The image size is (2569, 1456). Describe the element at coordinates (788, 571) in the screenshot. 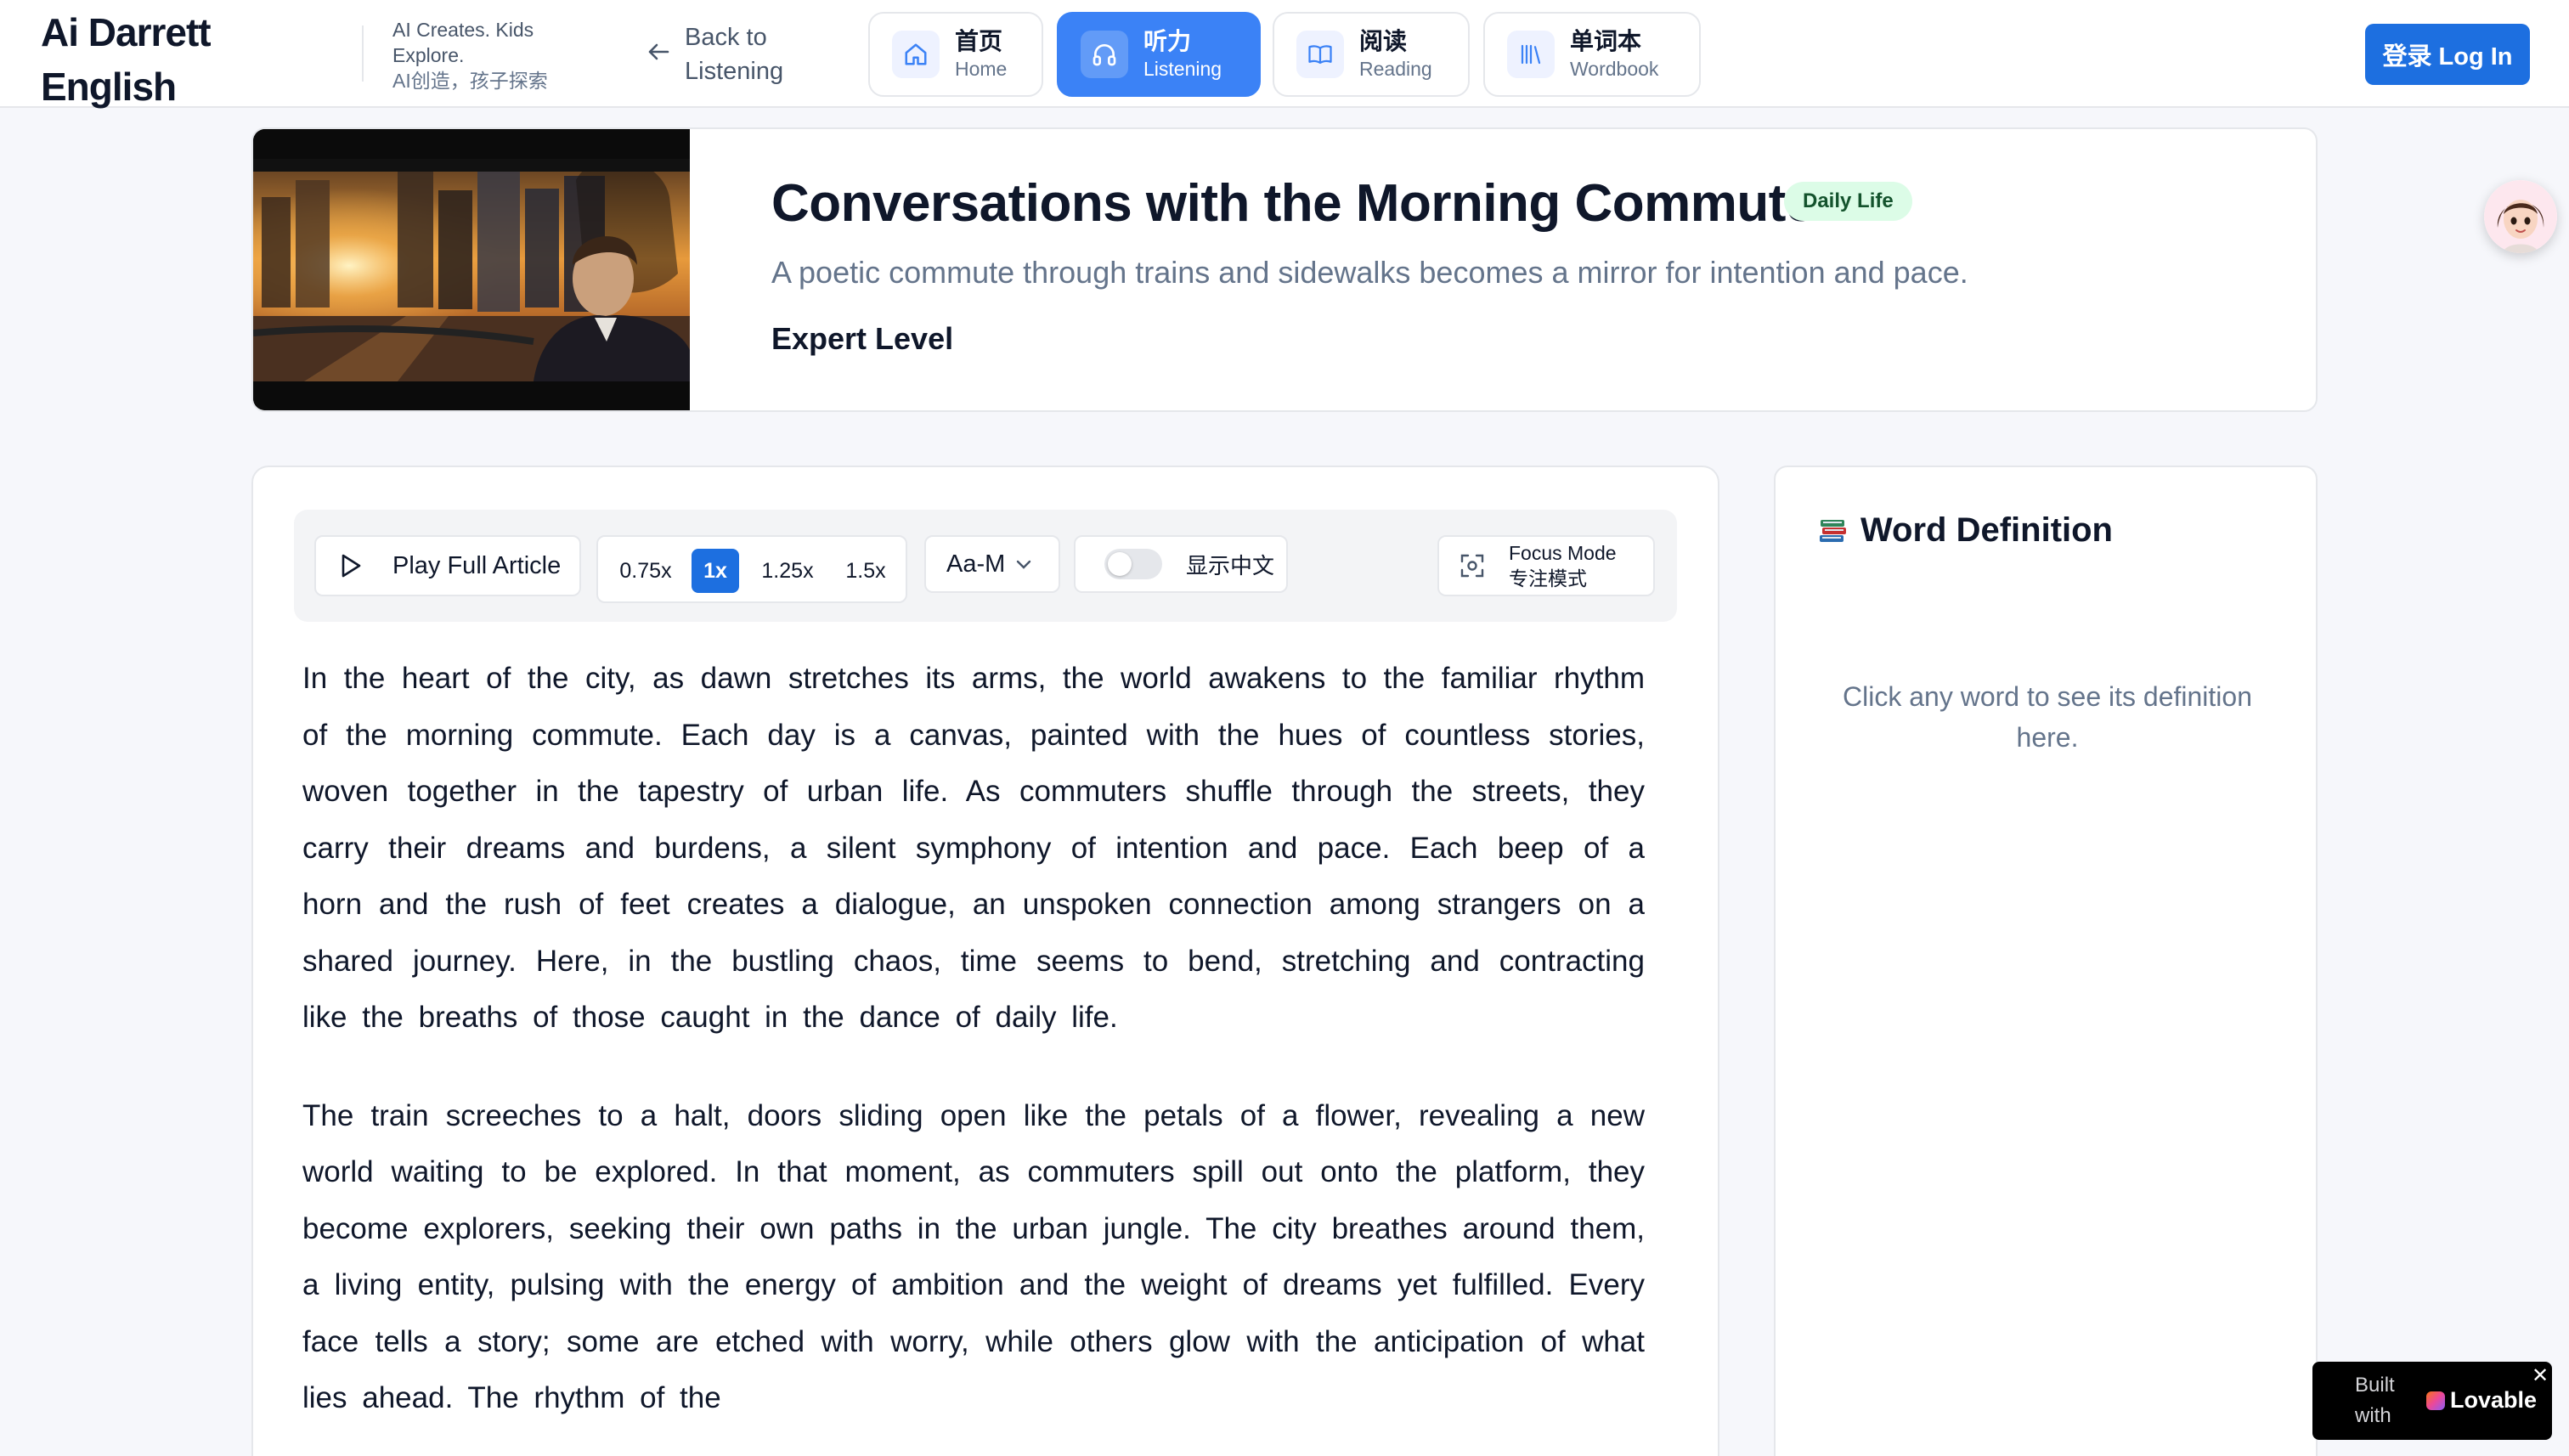

I see `speed-option: 1.25x` at that location.